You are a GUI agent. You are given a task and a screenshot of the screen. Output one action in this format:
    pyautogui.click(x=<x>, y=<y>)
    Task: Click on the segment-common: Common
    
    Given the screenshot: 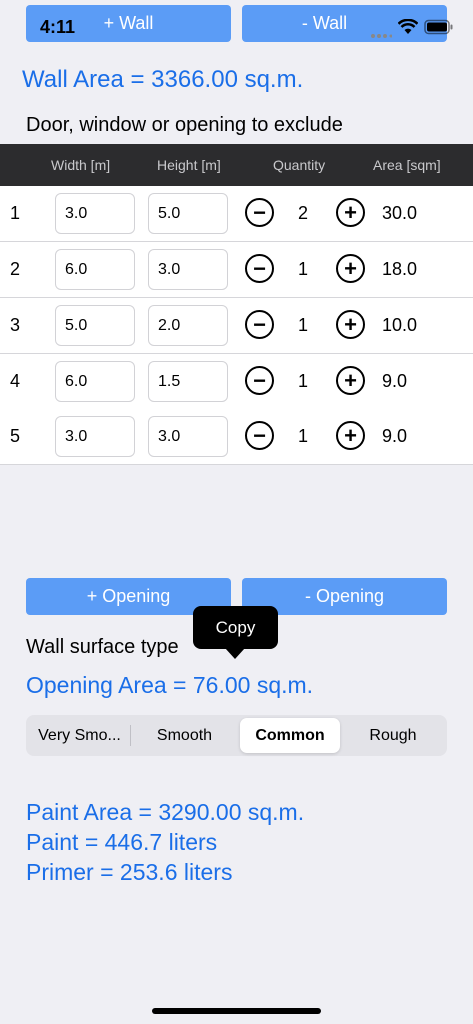 What is the action you would take?
    pyautogui.click(x=290, y=735)
    